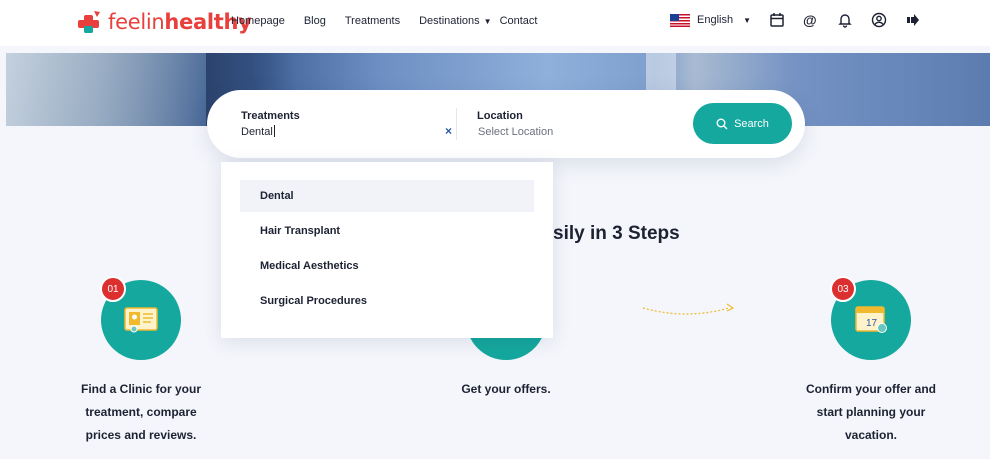 The height and width of the screenshot is (459, 990). What do you see at coordinates (448, 131) in the screenshot?
I see `clear-icon: ×` at bounding box center [448, 131].